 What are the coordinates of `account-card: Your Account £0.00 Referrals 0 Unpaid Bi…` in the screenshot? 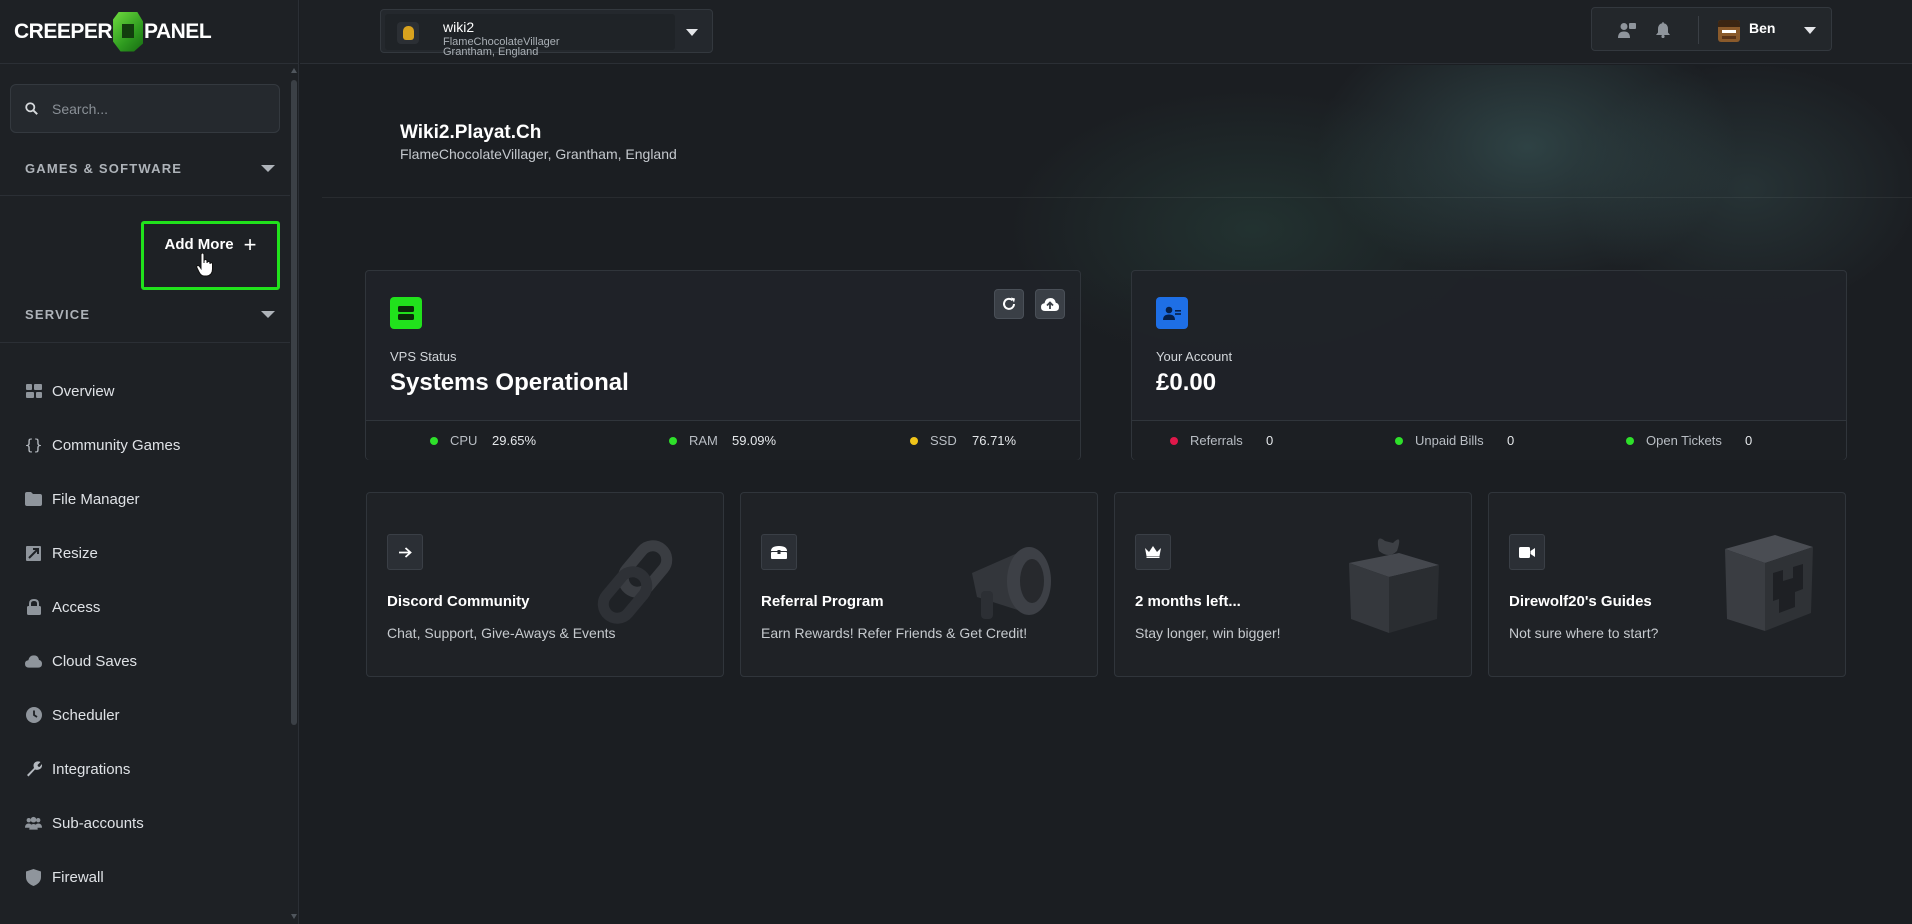 It's located at (1489, 365).